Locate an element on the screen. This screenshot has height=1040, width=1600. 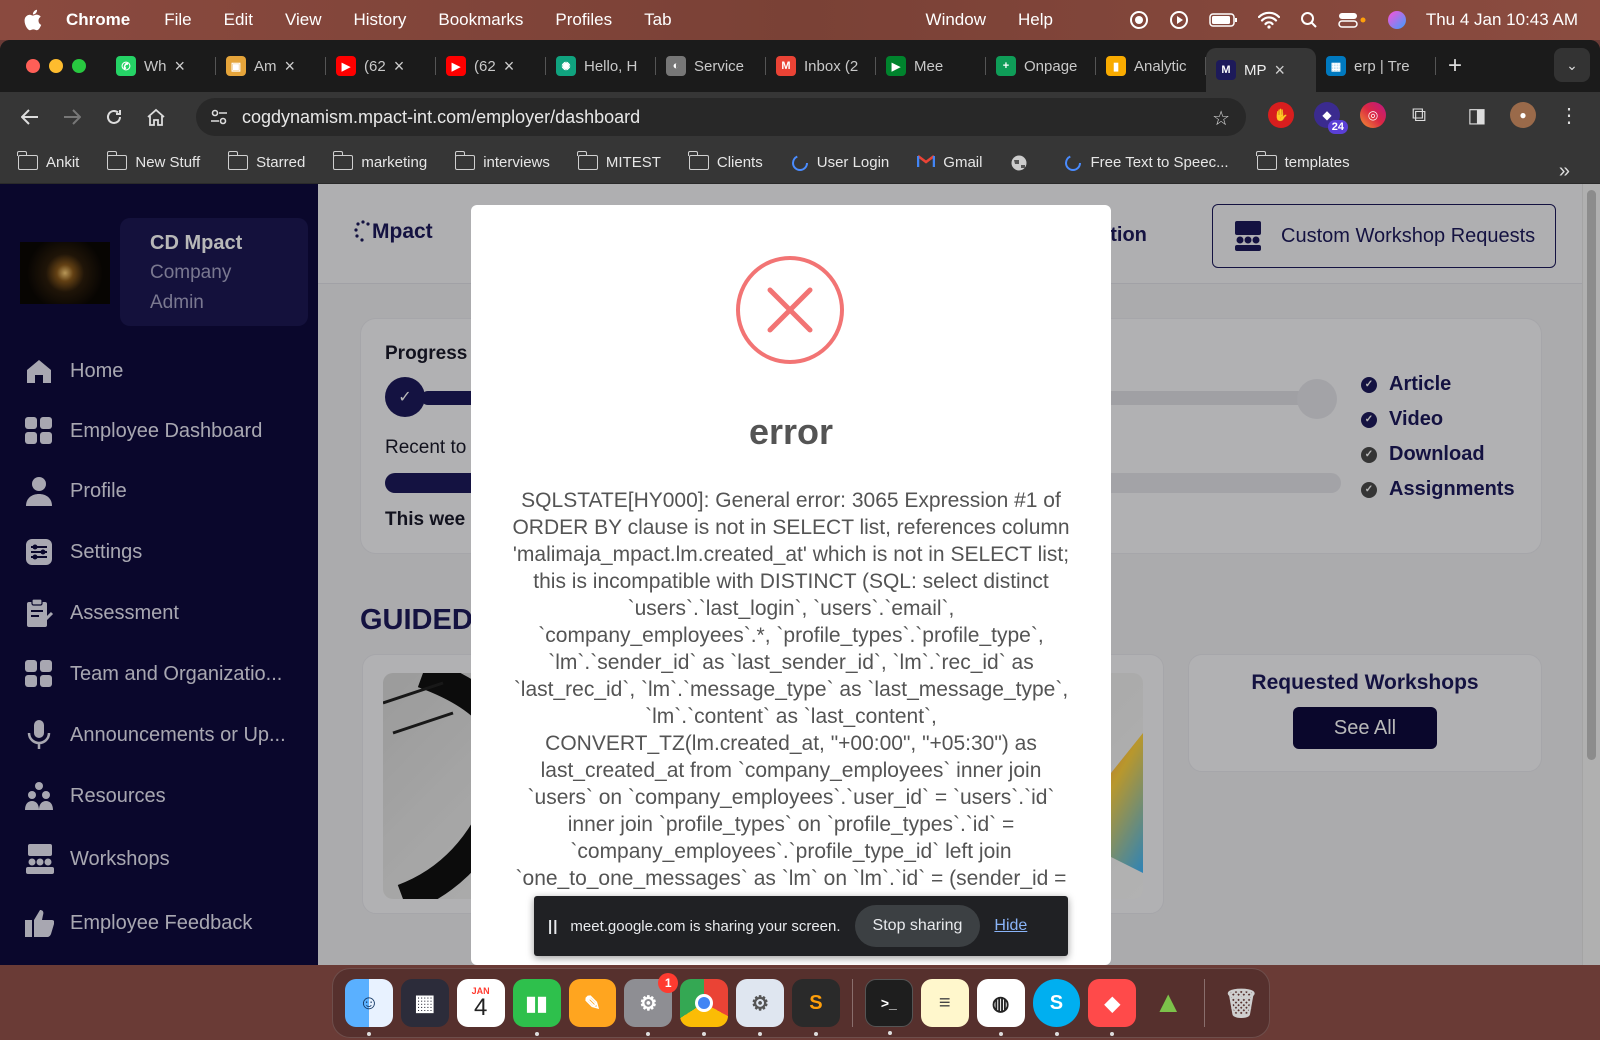
browser-tab: M Inbox (2 is located at coordinates (821, 66).